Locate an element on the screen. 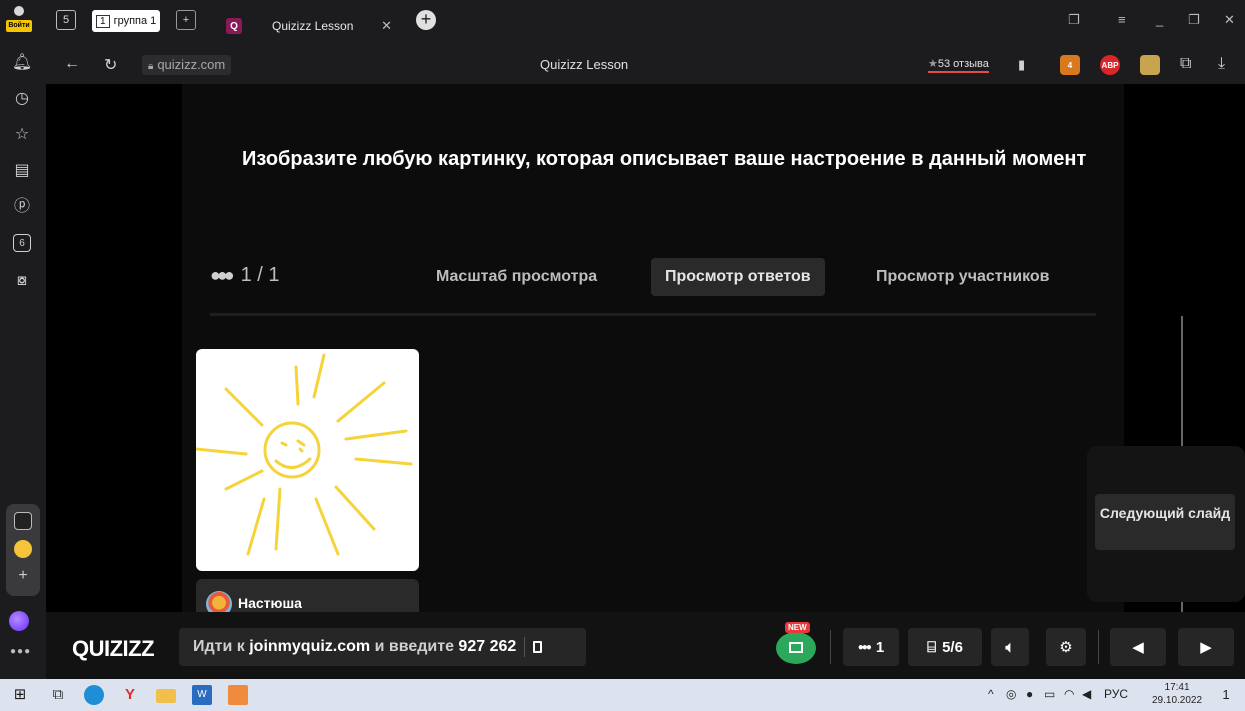 This screenshot has width=1245, height=711. extension-icon-1: 4 is located at coordinates (1070, 65).